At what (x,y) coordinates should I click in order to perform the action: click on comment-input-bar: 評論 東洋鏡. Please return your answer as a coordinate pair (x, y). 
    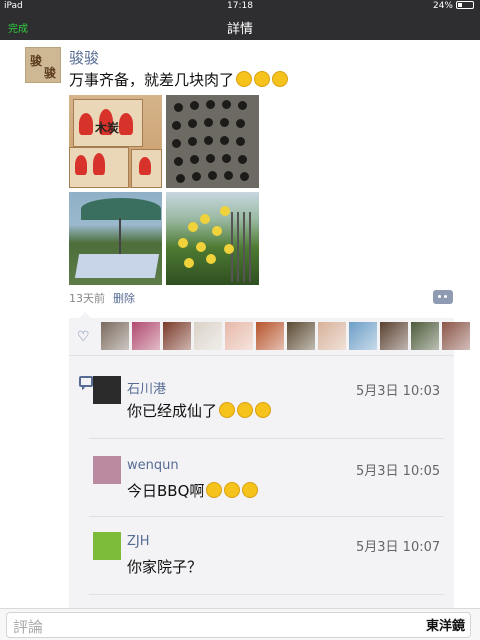
    Looking at the image, I should click on (240, 624).